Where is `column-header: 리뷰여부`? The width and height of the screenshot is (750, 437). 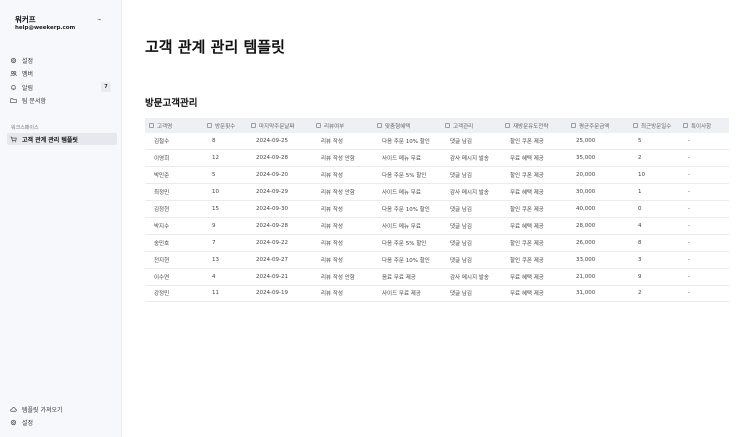 column-header: 리뷰여부 is located at coordinates (342, 125).